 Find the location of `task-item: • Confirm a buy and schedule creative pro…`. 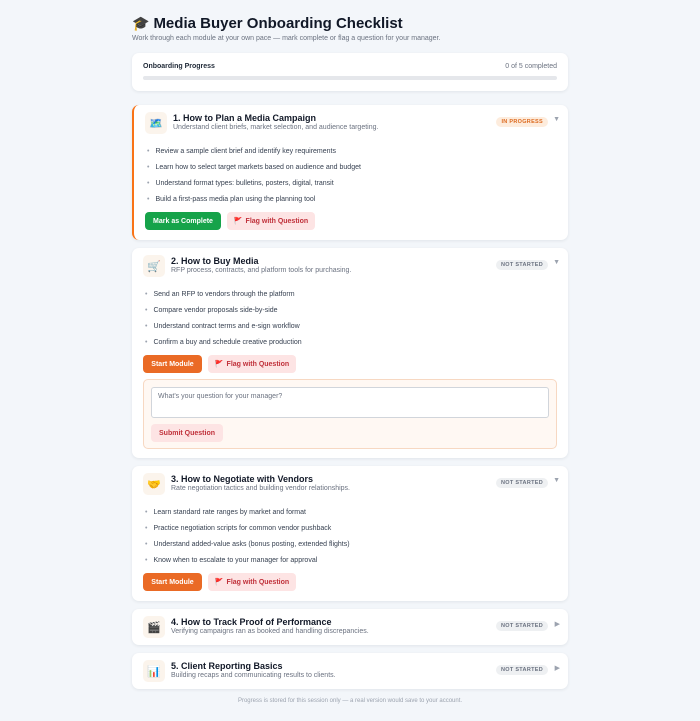

task-item: • Confirm a buy and schedule creative pro… is located at coordinates (223, 342).